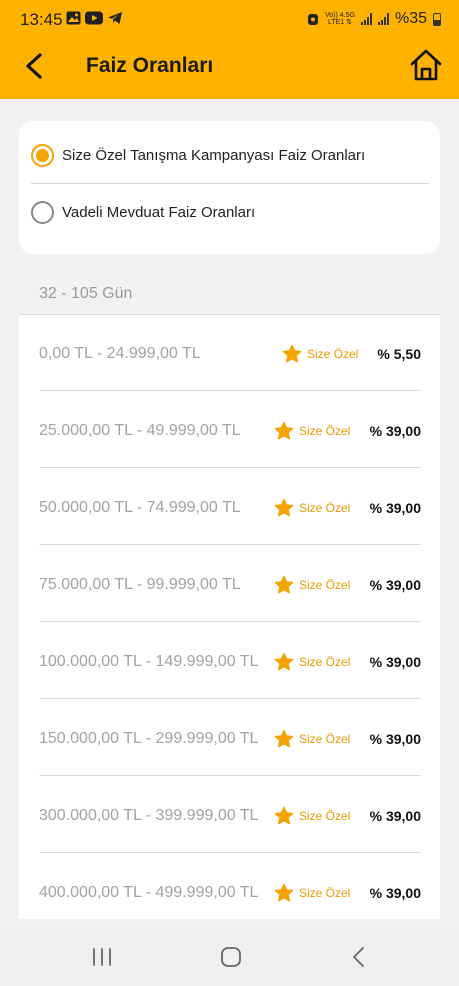 This screenshot has height=986, width=459. I want to click on system-nav-bar, so click(229, 957).